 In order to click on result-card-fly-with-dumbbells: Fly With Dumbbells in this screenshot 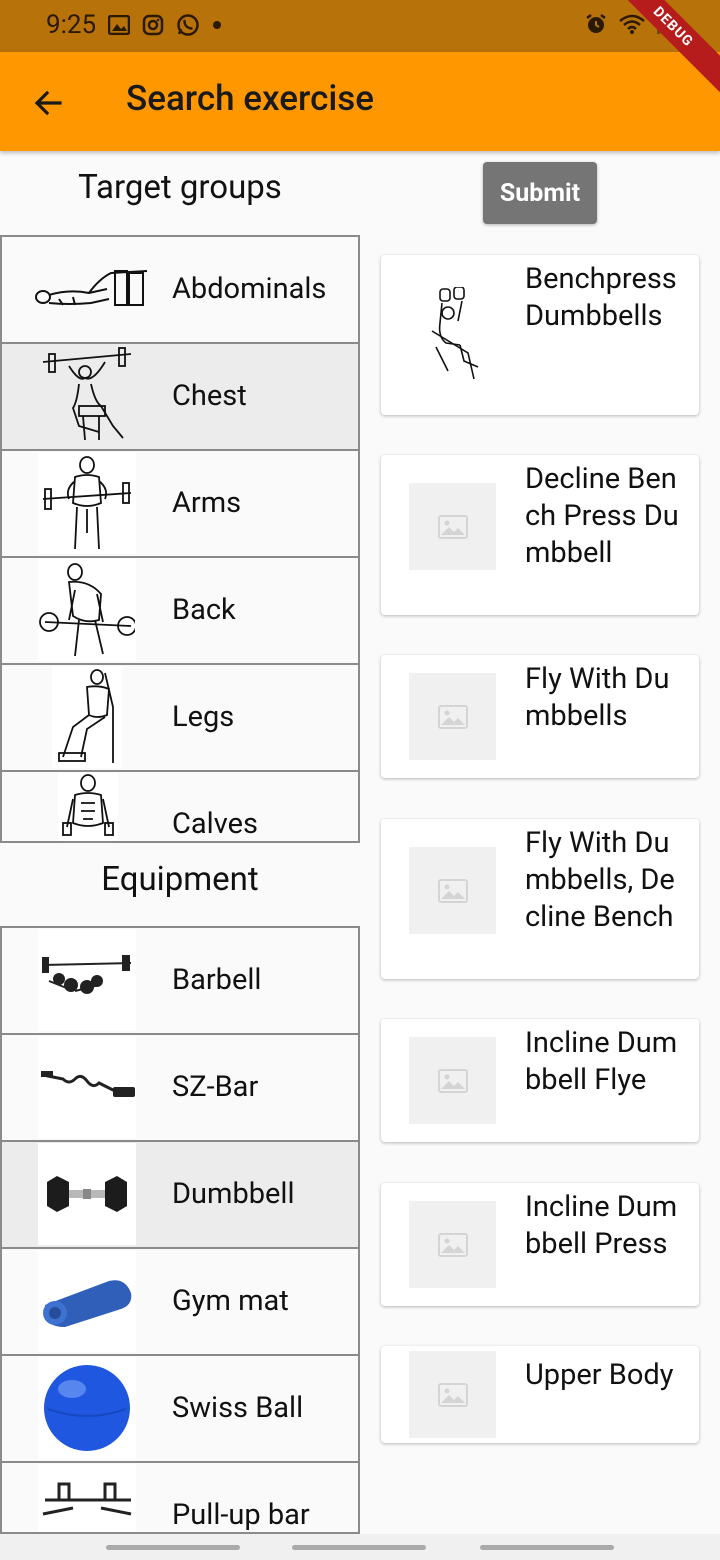, I will do `click(540, 716)`.